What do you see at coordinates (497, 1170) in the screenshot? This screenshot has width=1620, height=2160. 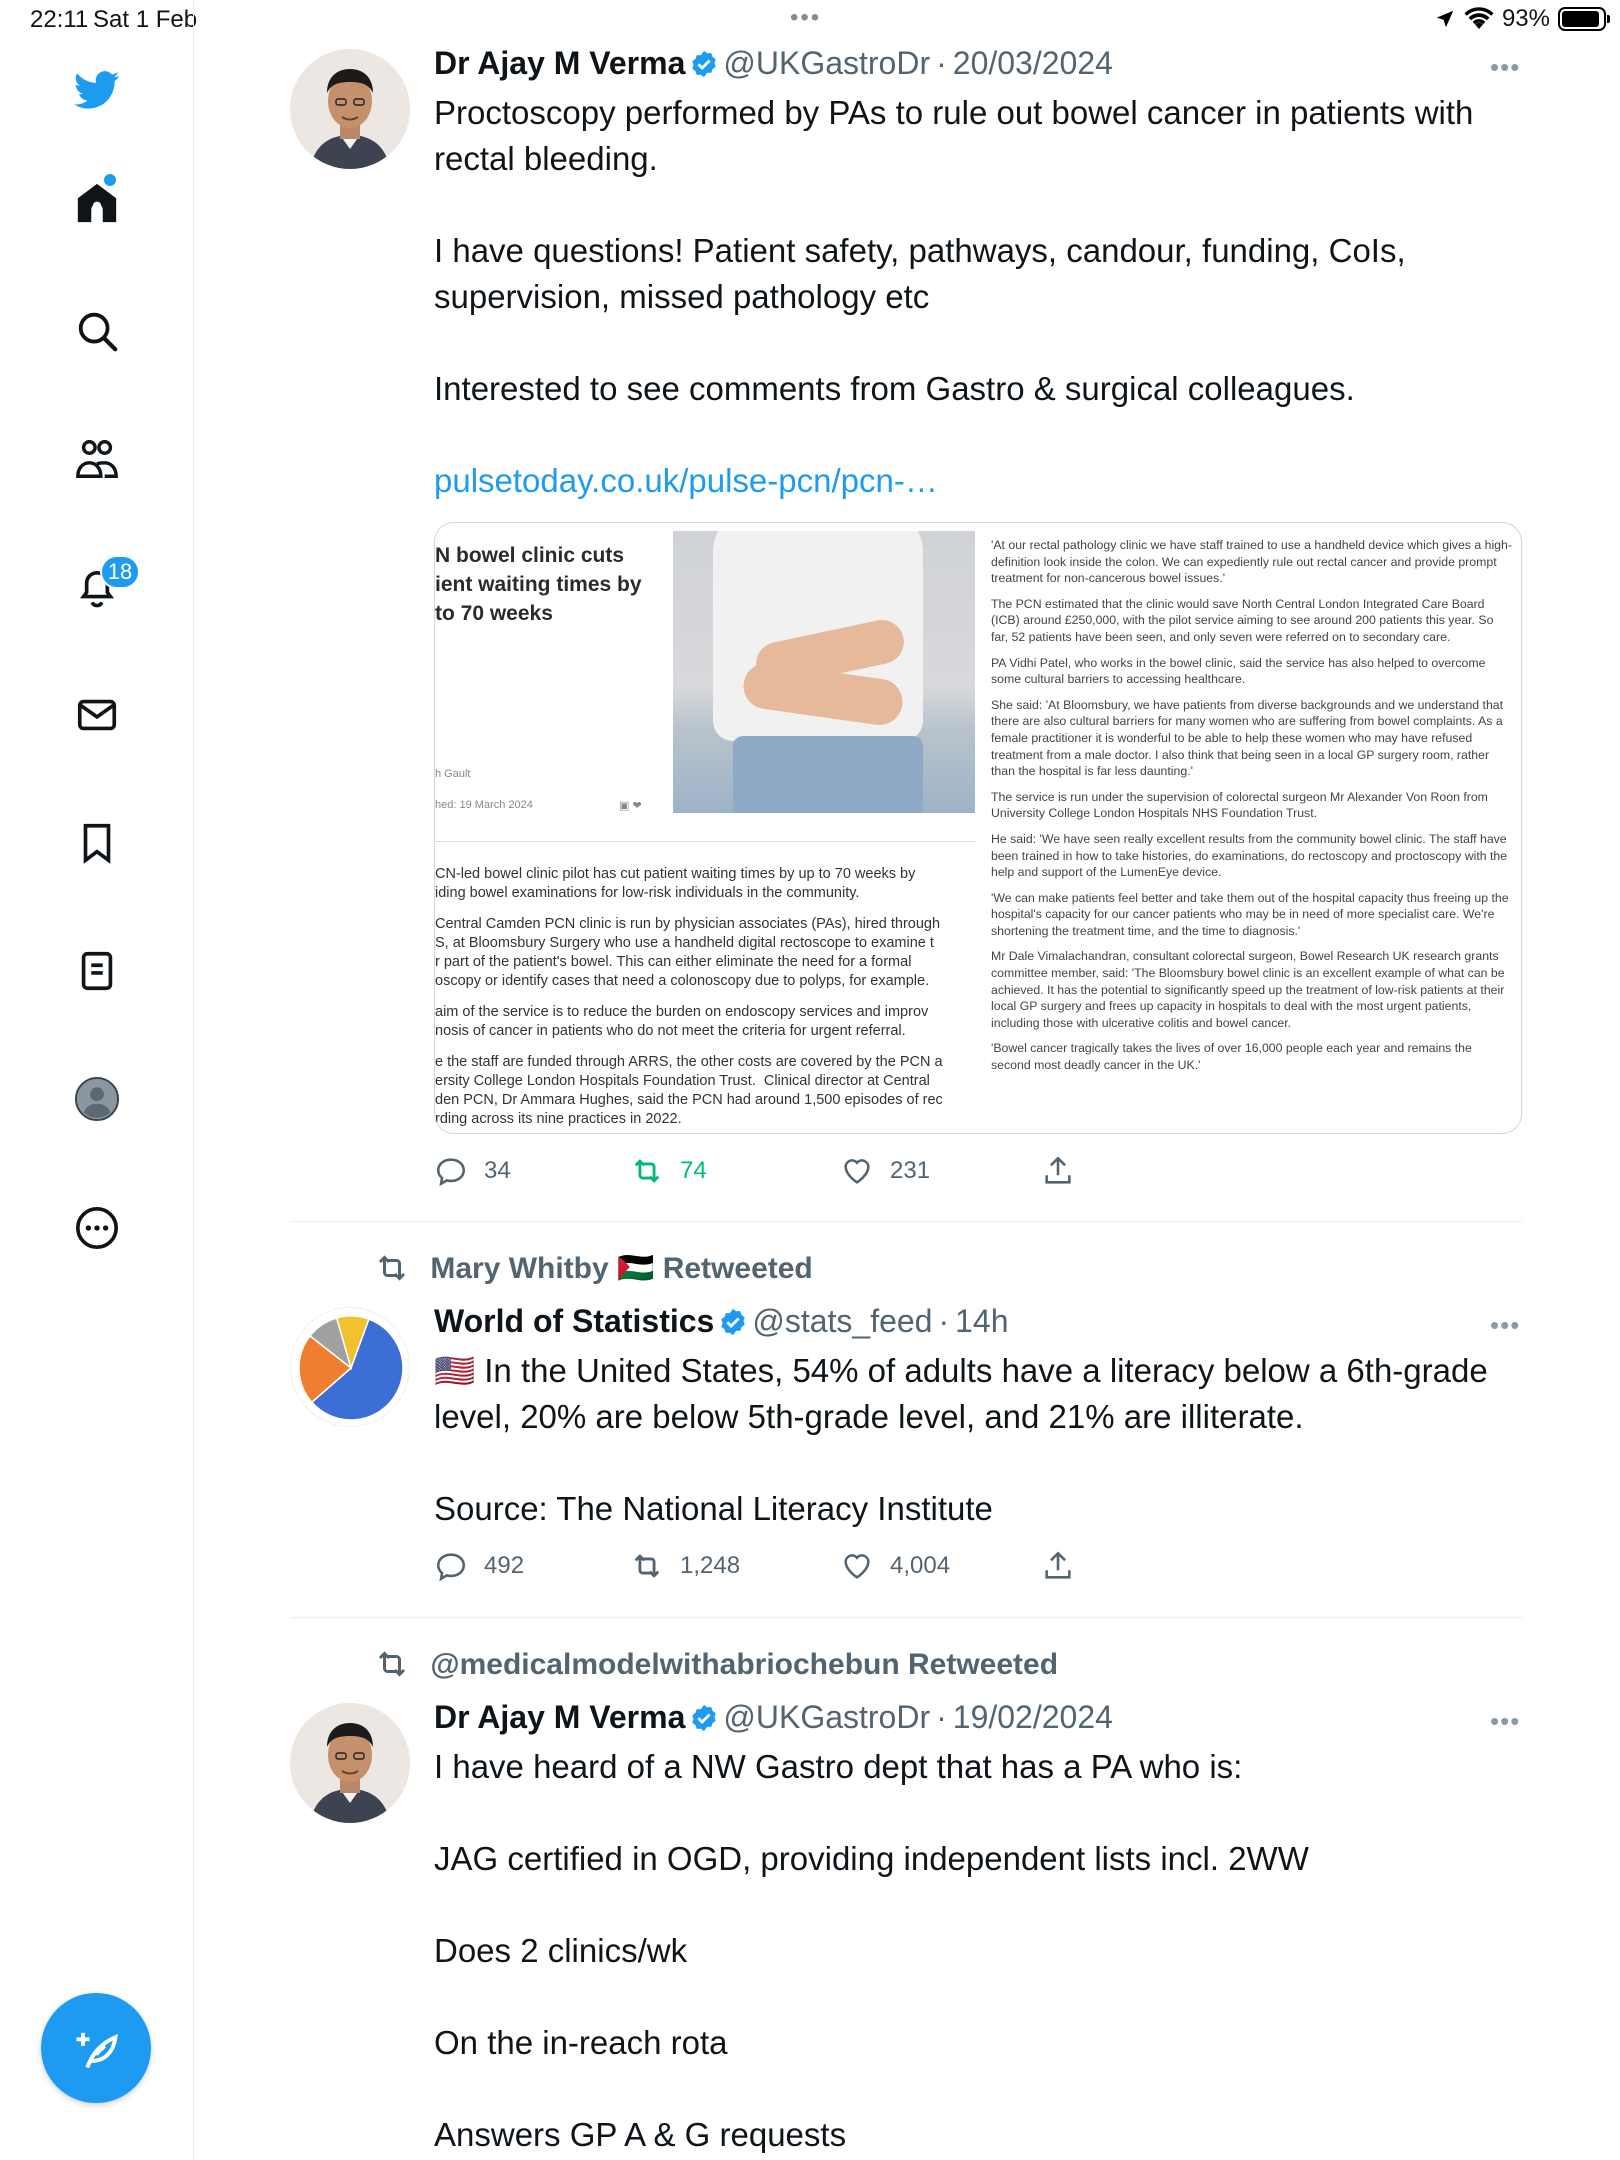 I see `reply-count: 34` at bounding box center [497, 1170].